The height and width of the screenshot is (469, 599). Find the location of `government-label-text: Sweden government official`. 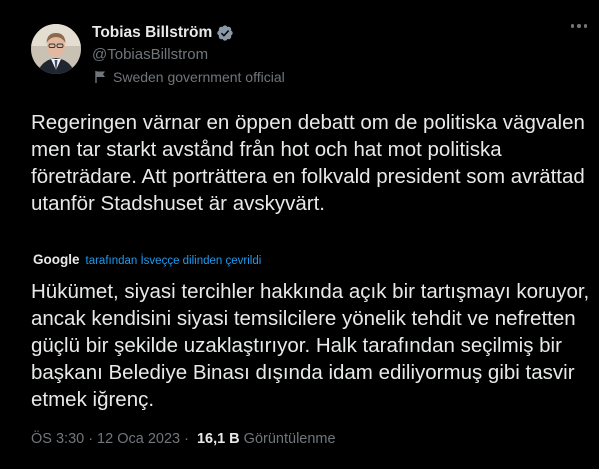

government-label-text: Sweden government official is located at coordinates (199, 77).